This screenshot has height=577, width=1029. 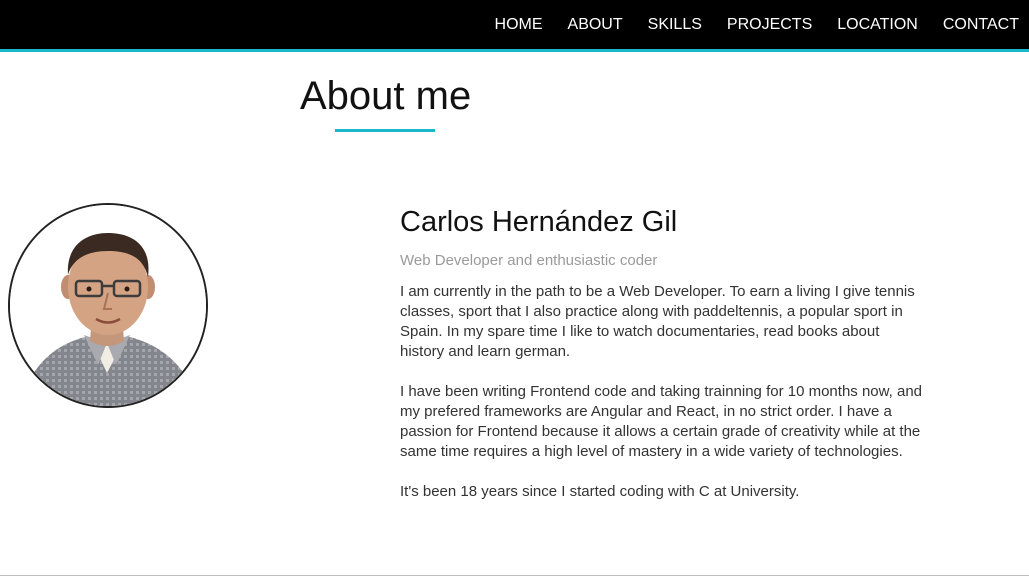 I want to click on nav-link-projects: PROJECTS, so click(x=769, y=25).